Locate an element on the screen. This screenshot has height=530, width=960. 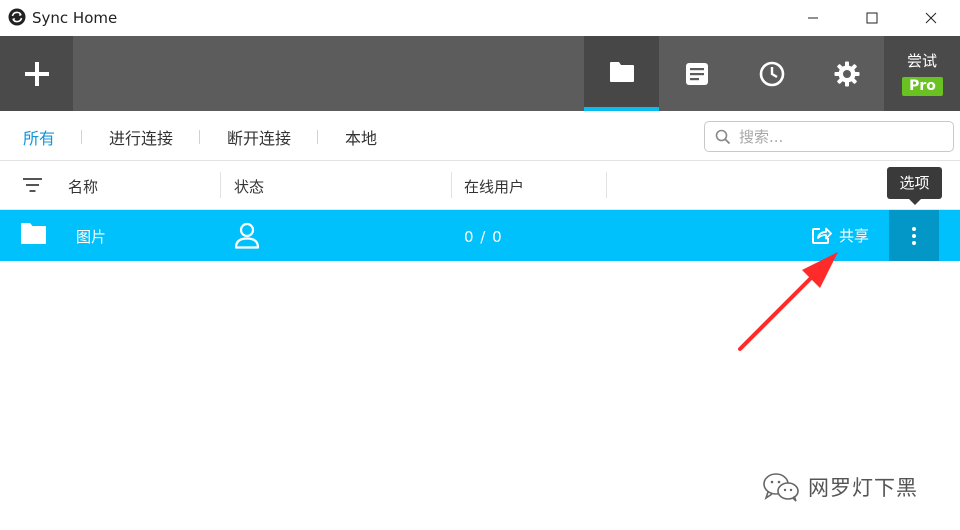
sort-filter-icon is located at coordinates (32, 185).